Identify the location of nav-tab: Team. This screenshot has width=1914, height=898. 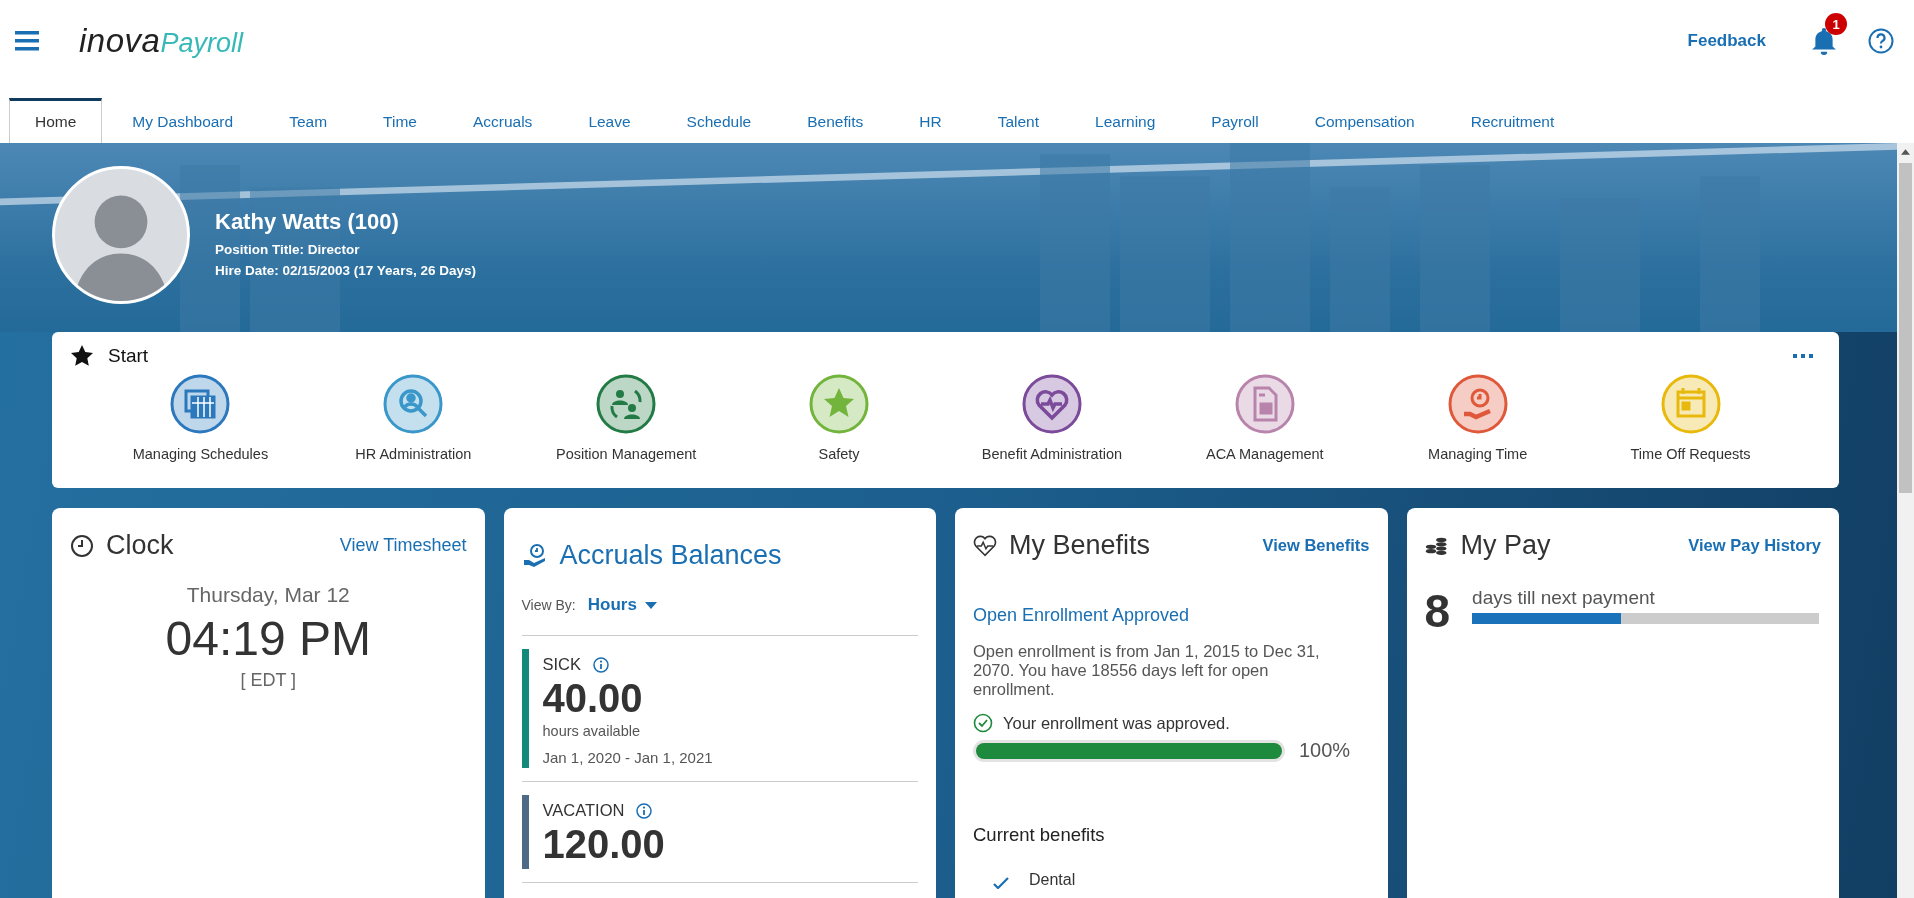
(308, 120).